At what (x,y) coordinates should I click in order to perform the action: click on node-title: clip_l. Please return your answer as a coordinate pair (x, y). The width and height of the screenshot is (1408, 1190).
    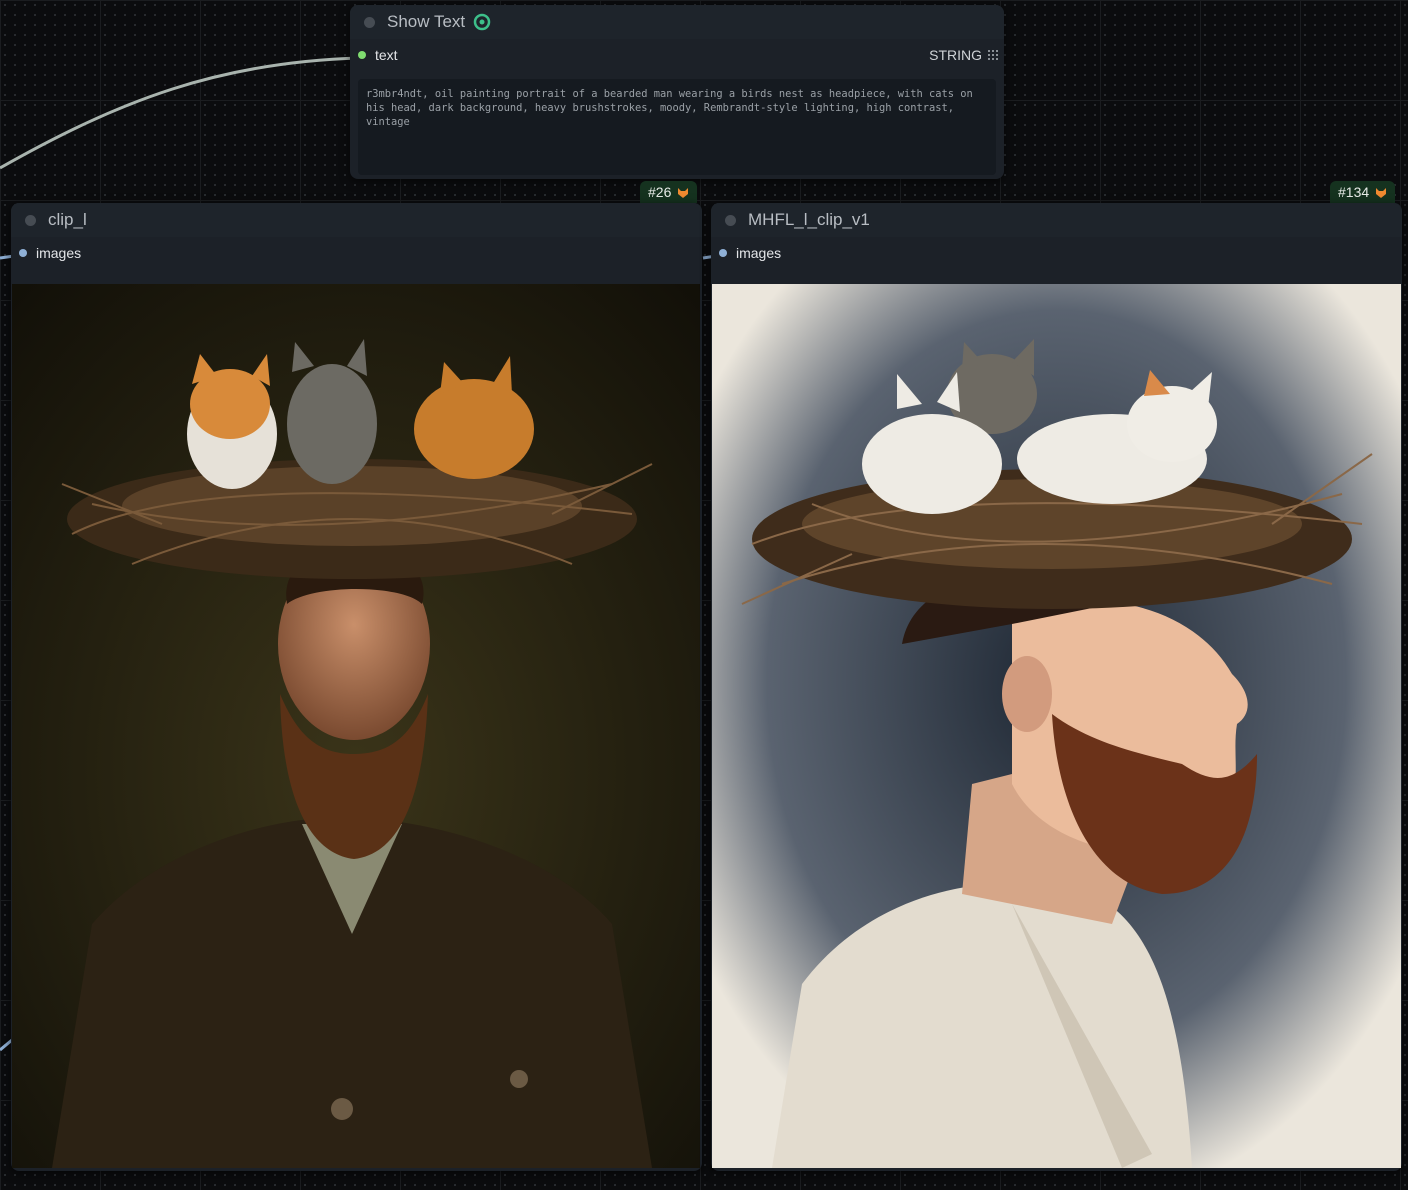
    Looking at the image, I should click on (67, 219).